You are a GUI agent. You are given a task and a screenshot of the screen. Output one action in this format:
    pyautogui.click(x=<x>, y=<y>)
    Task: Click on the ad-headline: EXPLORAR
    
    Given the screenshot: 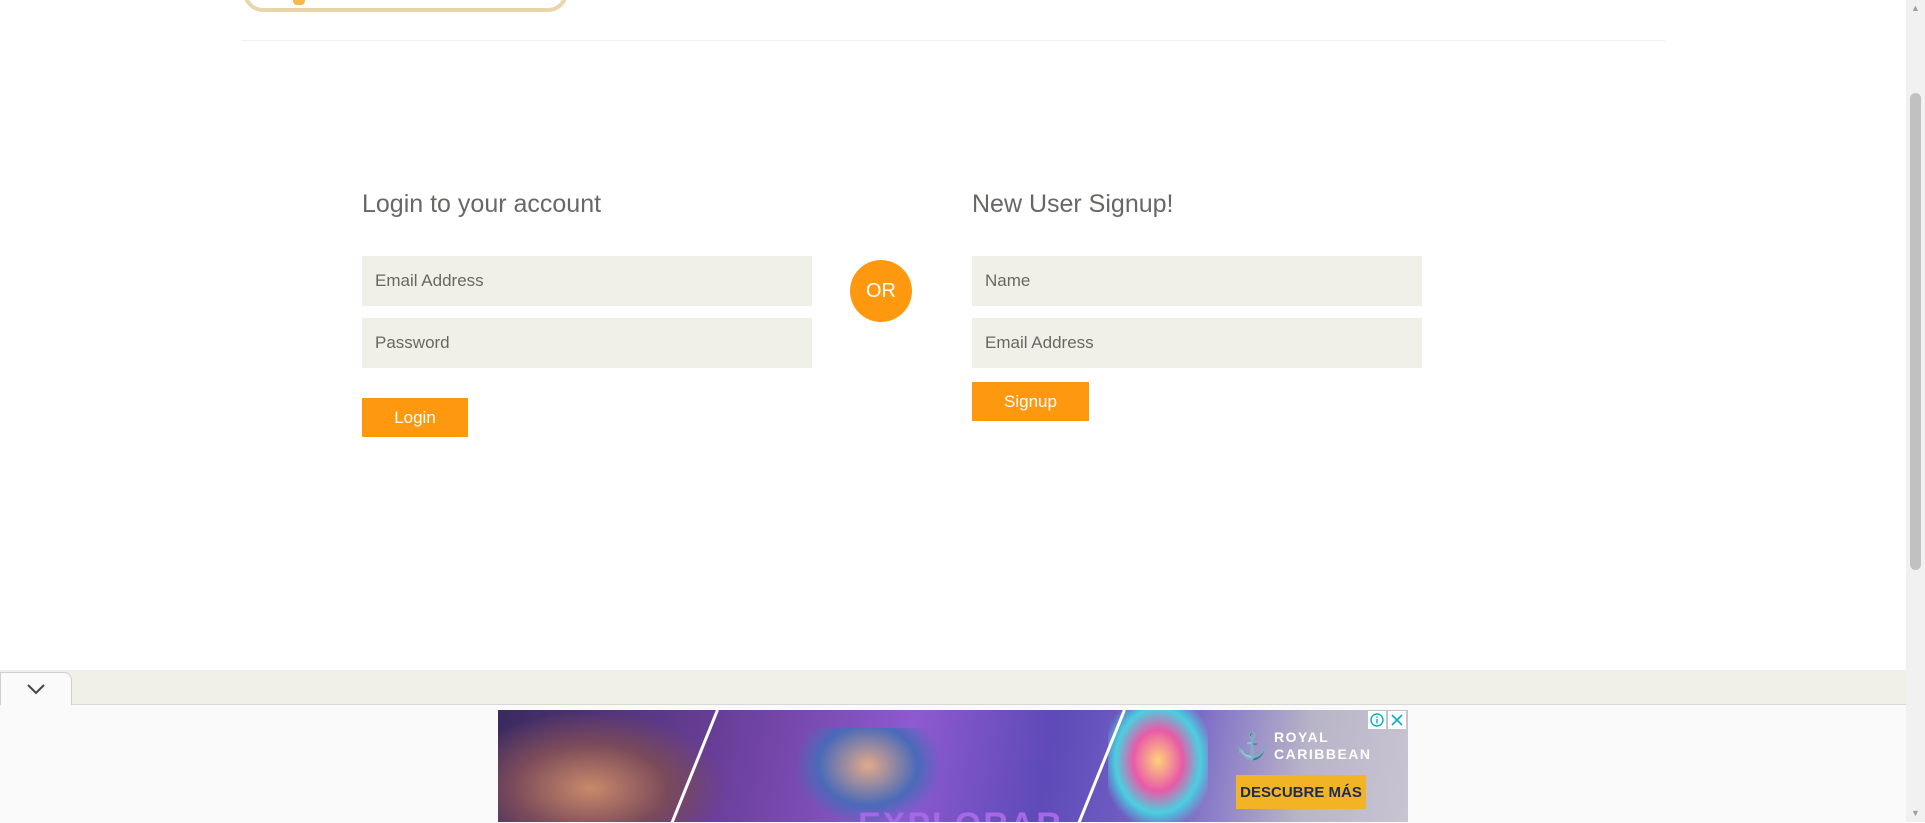 What is the action you would take?
    pyautogui.click(x=960, y=814)
    